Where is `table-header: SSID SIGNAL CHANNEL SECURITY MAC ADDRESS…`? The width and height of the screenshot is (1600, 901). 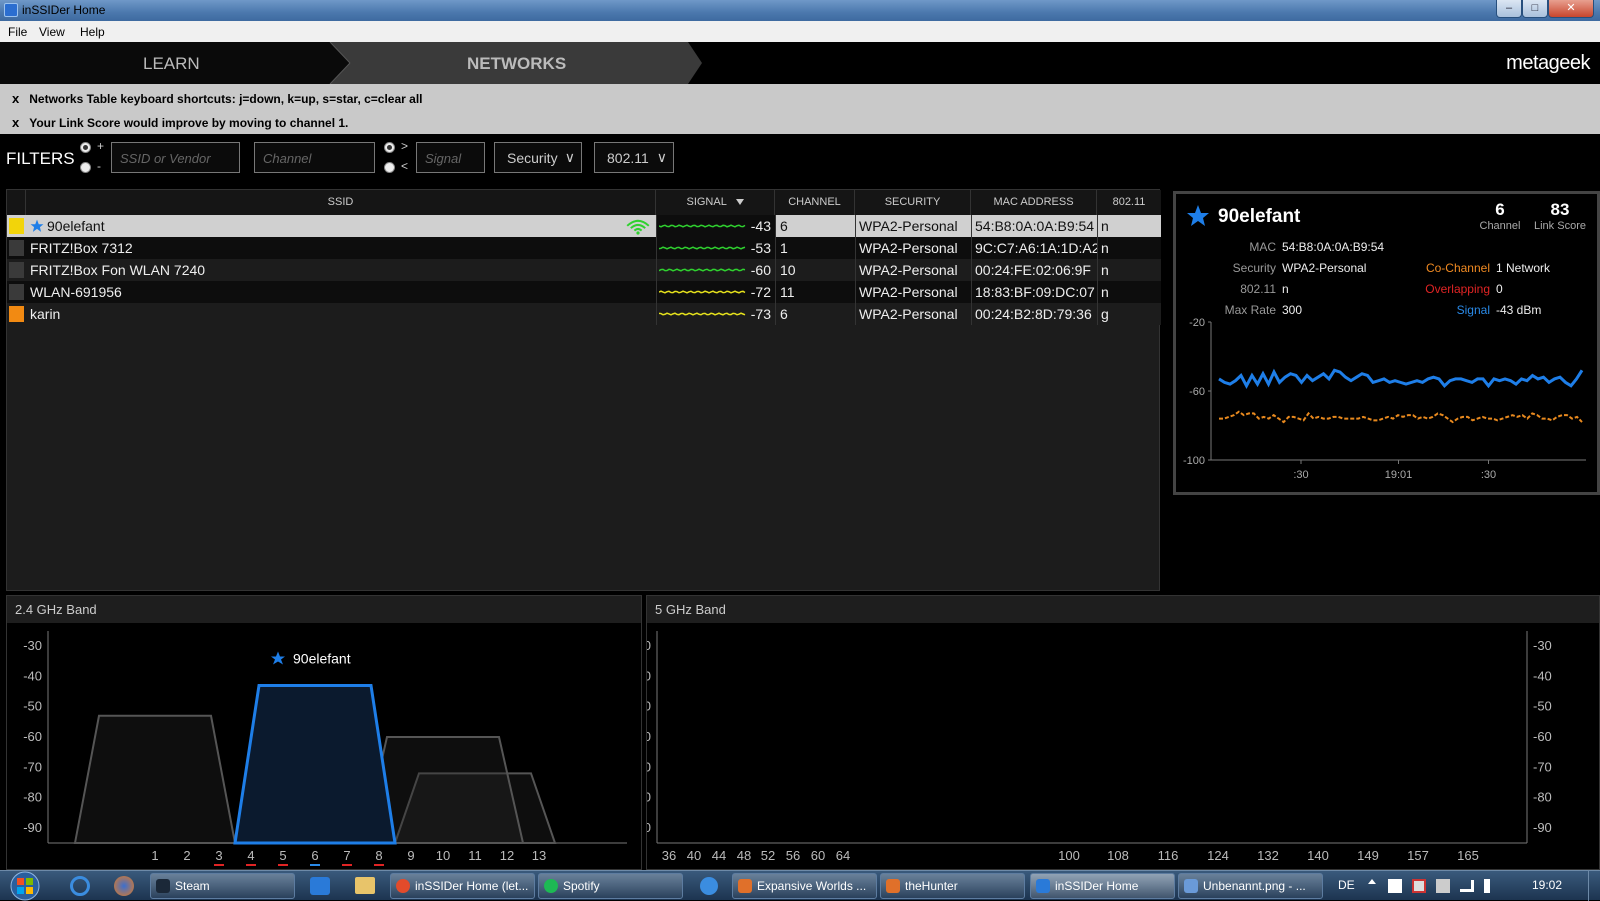 table-header: SSID SIGNAL CHANNEL SECURITY MAC ADDRESS… is located at coordinates (584, 202).